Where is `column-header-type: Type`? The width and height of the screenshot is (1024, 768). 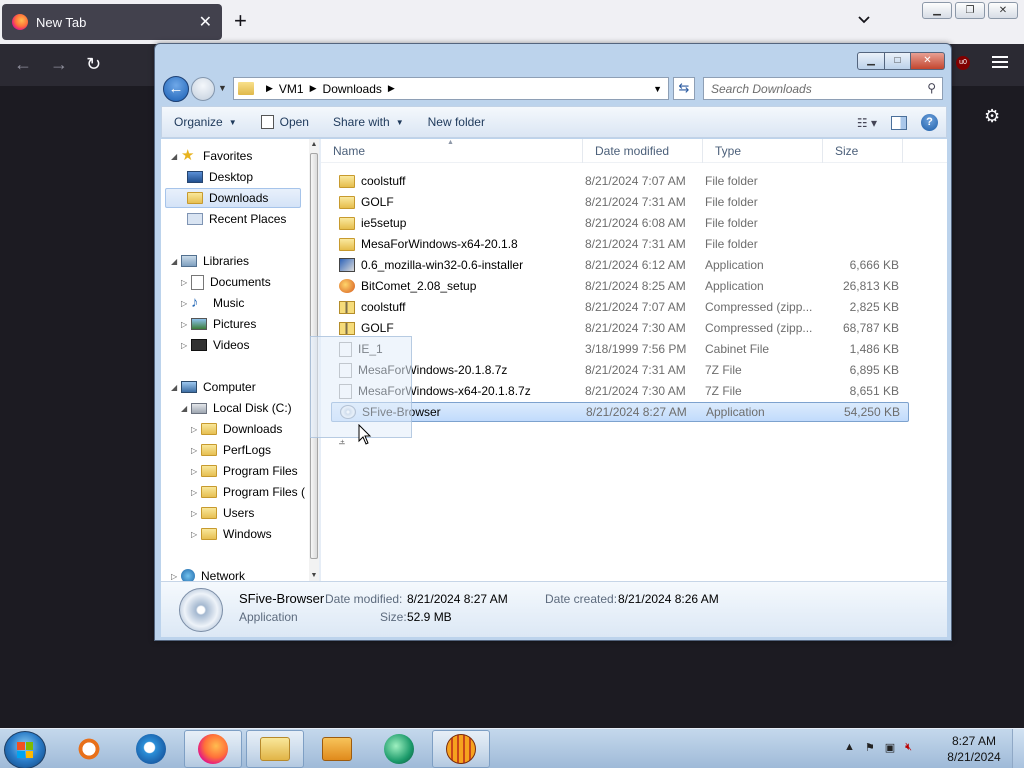
column-header-type: Type is located at coordinates (763, 151).